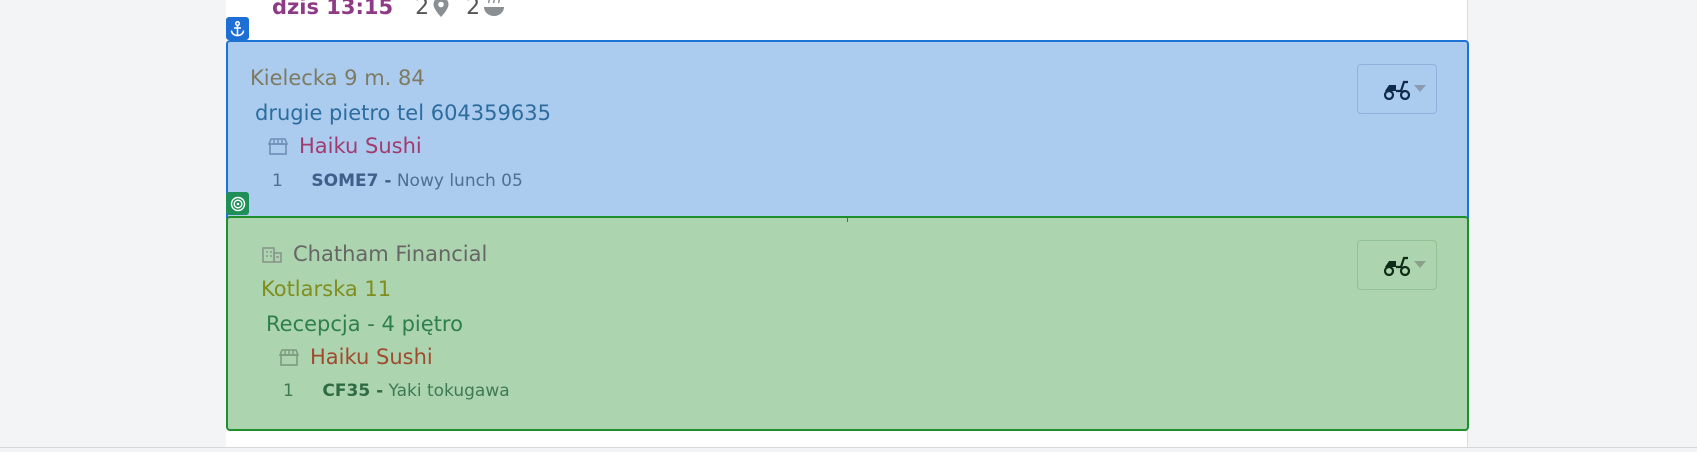  I want to click on item-name: Yaki tokugawa, so click(449, 391).